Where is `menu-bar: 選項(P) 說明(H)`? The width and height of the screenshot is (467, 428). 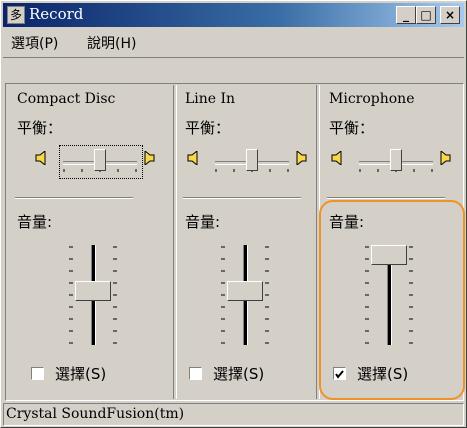
menu-bar: 選項(P) 說明(H) is located at coordinates (233, 43).